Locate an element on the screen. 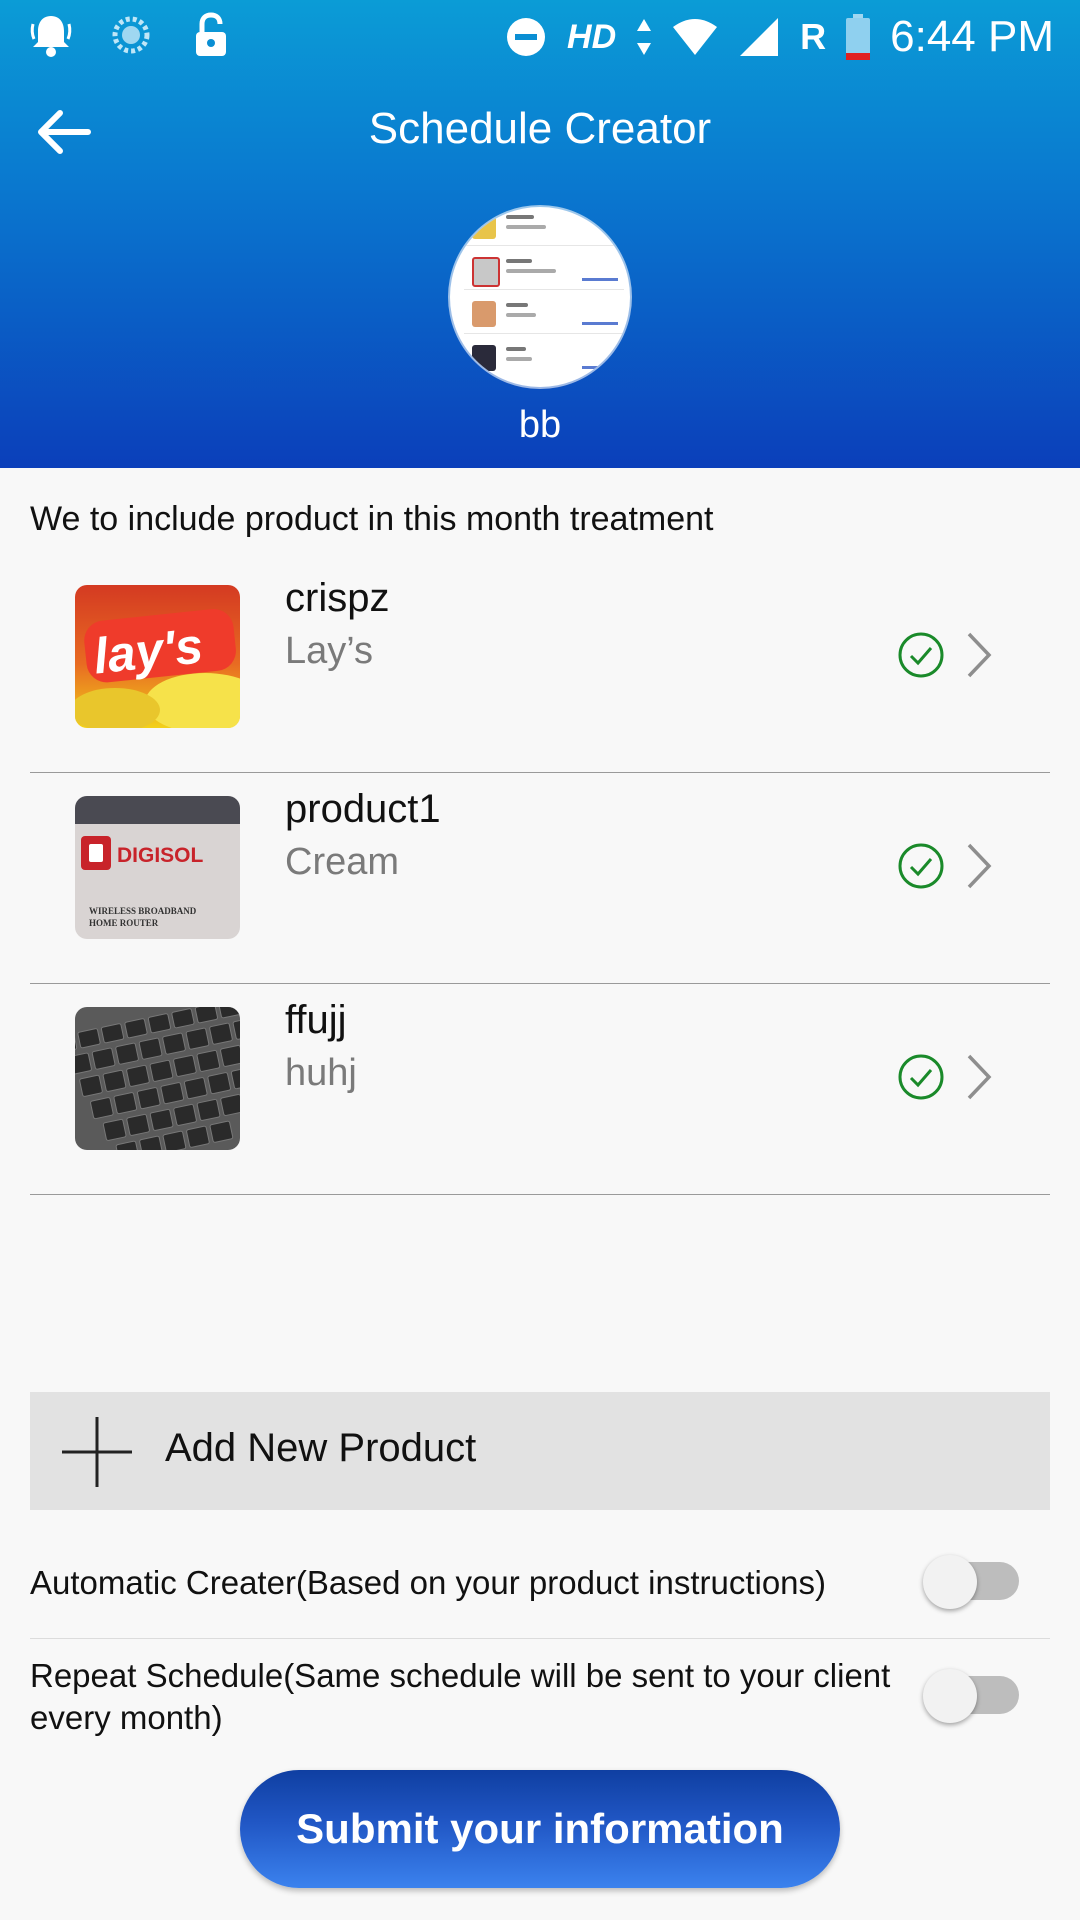 The height and width of the screenshot is (1920, 1080). automatic-creator-toggle is located at coordinates (973, 1582).